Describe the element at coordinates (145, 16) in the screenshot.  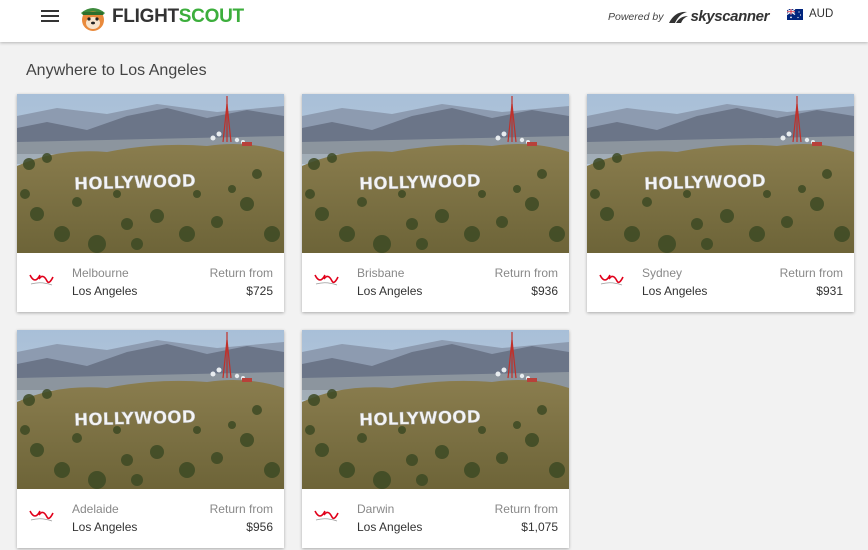
I see `logo-text-flight: FLIGHT` at that location.